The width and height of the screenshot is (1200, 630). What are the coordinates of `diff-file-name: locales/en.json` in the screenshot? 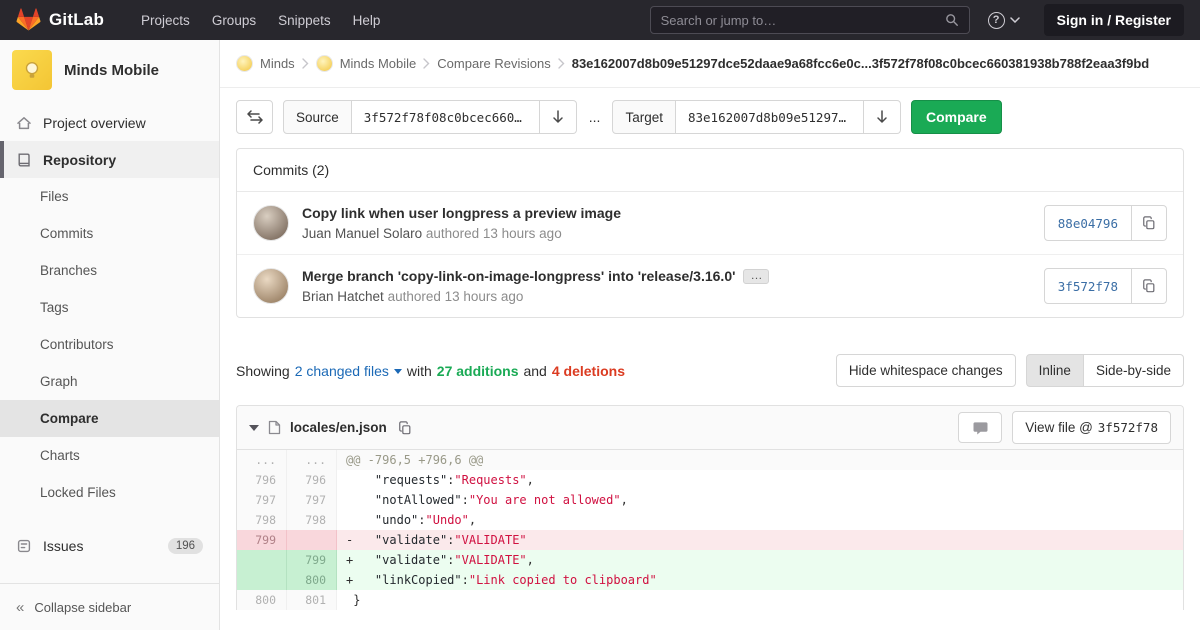 It's located at (338, 427).